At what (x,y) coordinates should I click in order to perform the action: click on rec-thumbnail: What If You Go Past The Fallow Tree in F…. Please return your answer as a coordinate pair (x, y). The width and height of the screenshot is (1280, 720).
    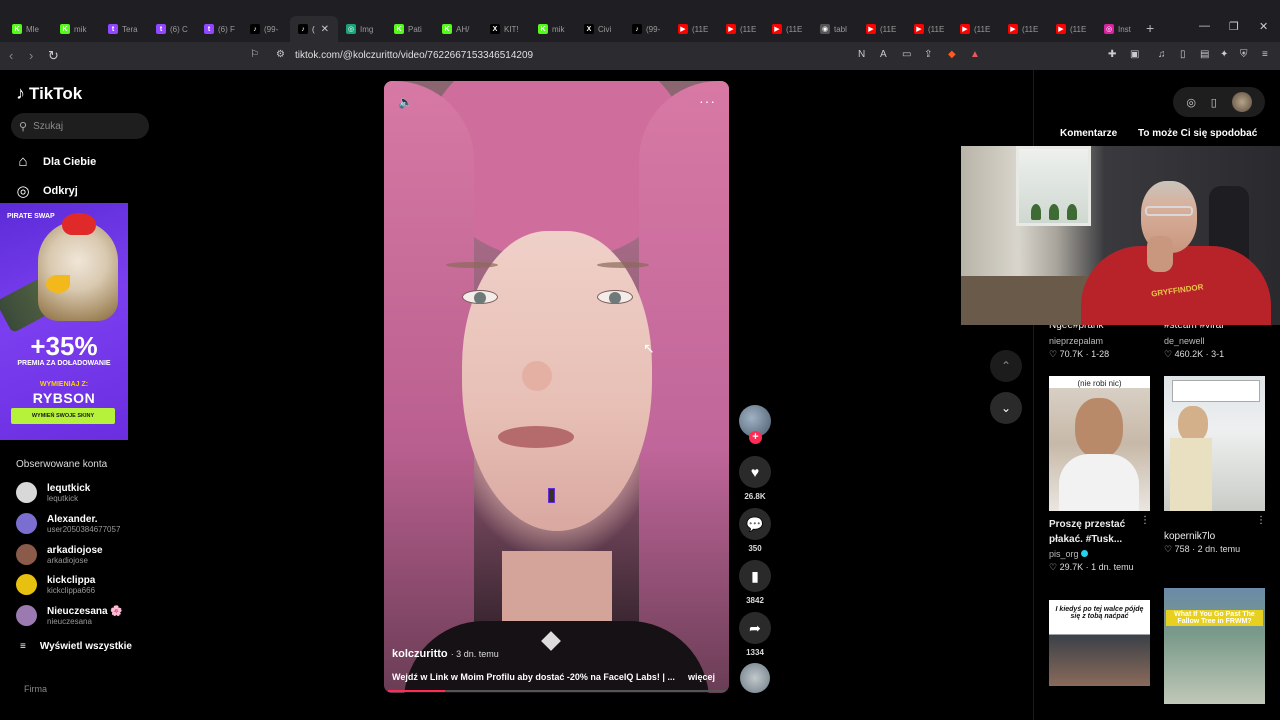
    Looking at the image, I should click on (1214, 646).